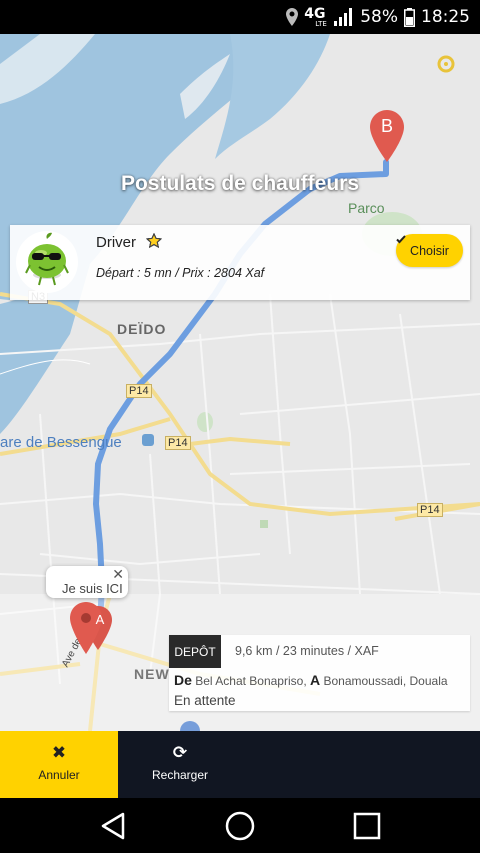 This screenshot has height=853, width=480. I want to click on reload-button: ⟳ Recharger, so click(180, 764).